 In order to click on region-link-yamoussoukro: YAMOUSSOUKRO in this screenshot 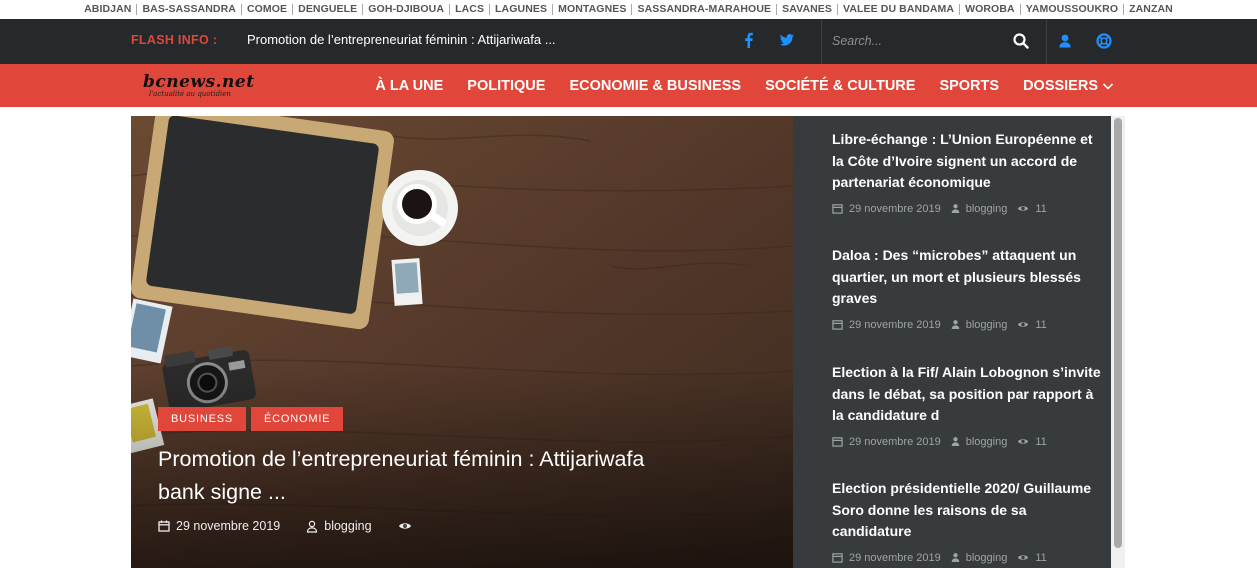, I will do `click(1073, 9)`.